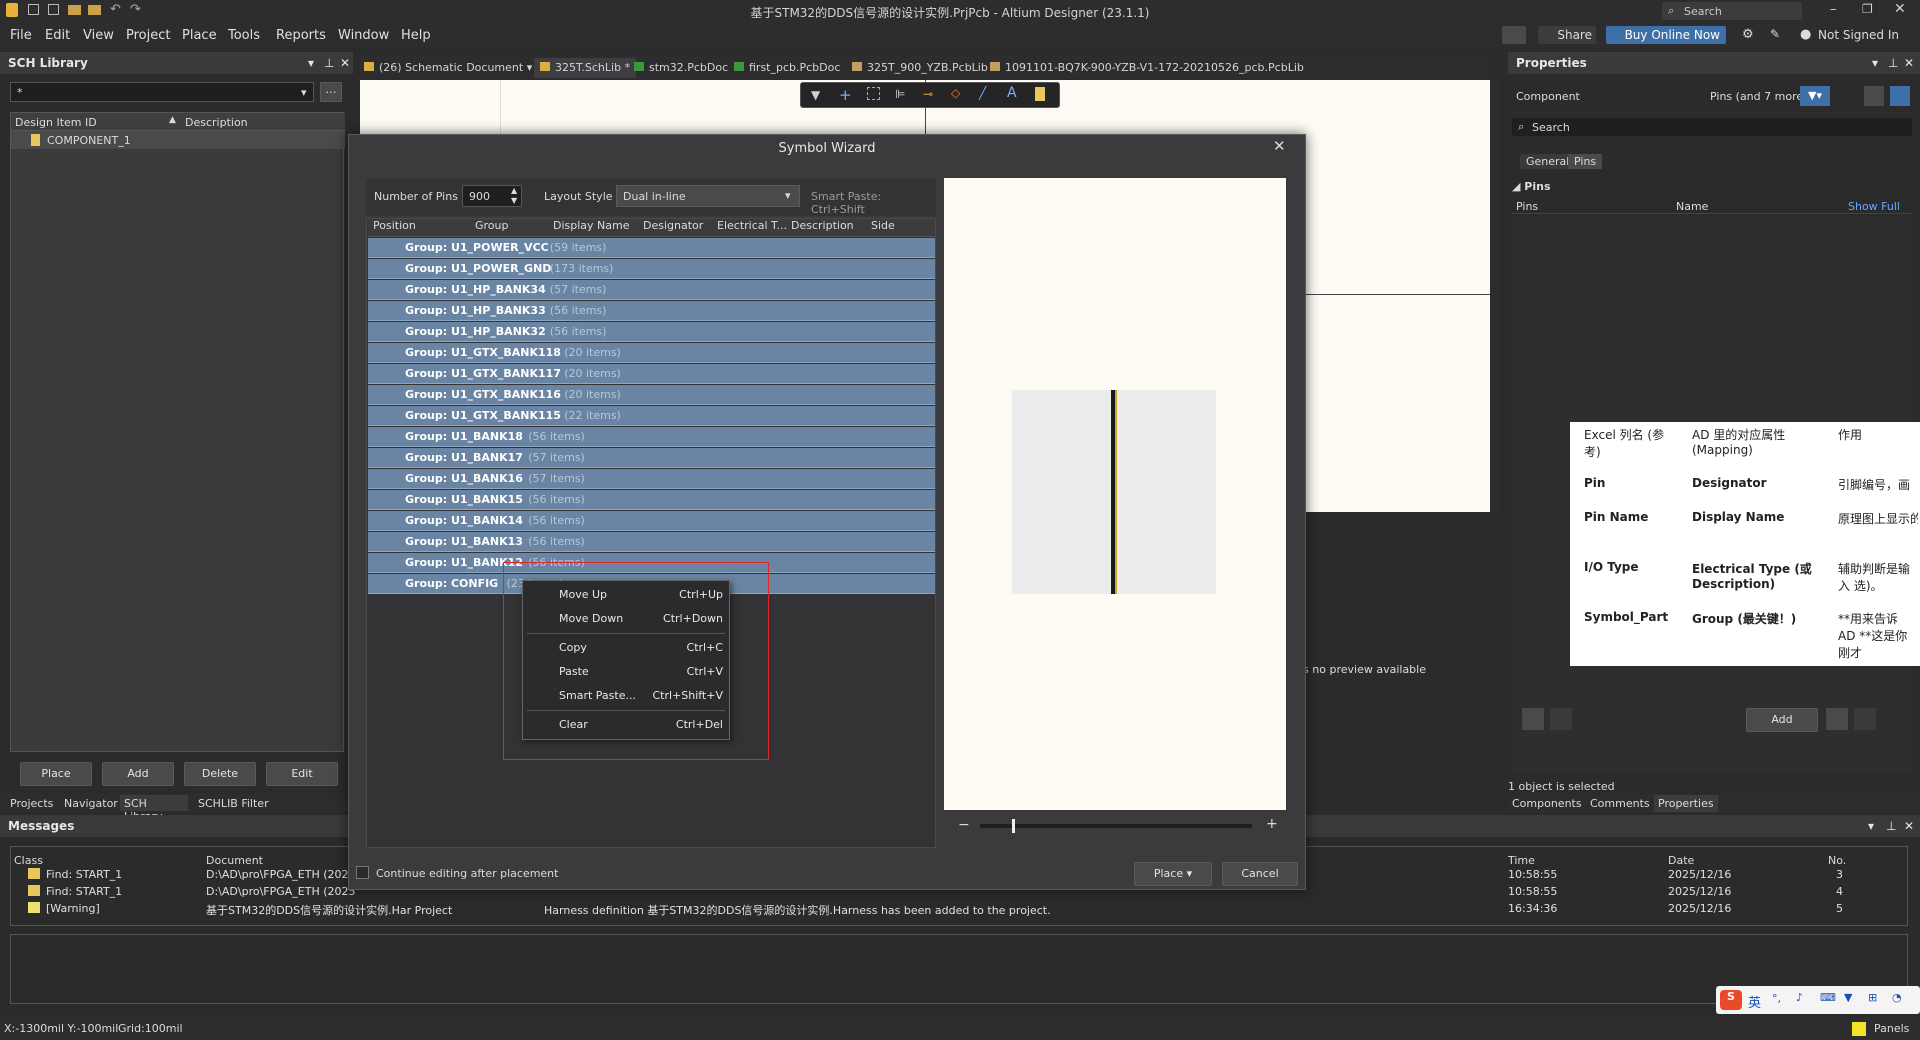  What do you see at coordinates (302, 774) in the screenshot?
I see `edit-button: Edit` at bounding box center [302, 774].